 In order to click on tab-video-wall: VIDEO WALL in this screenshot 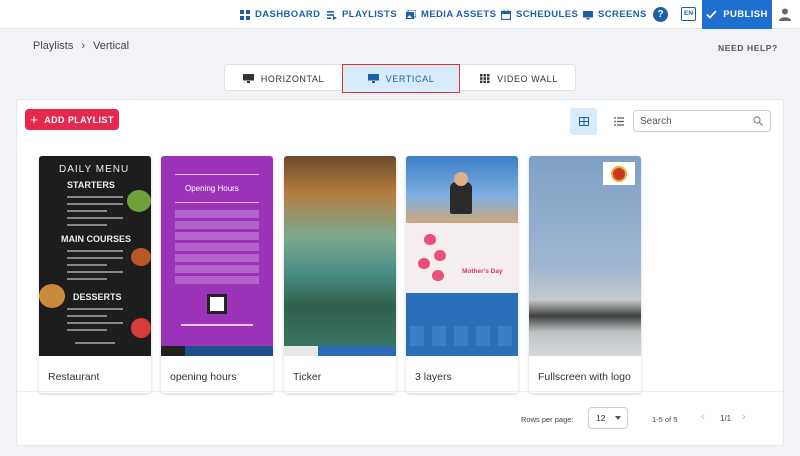, I will do `click(518, 78)`.